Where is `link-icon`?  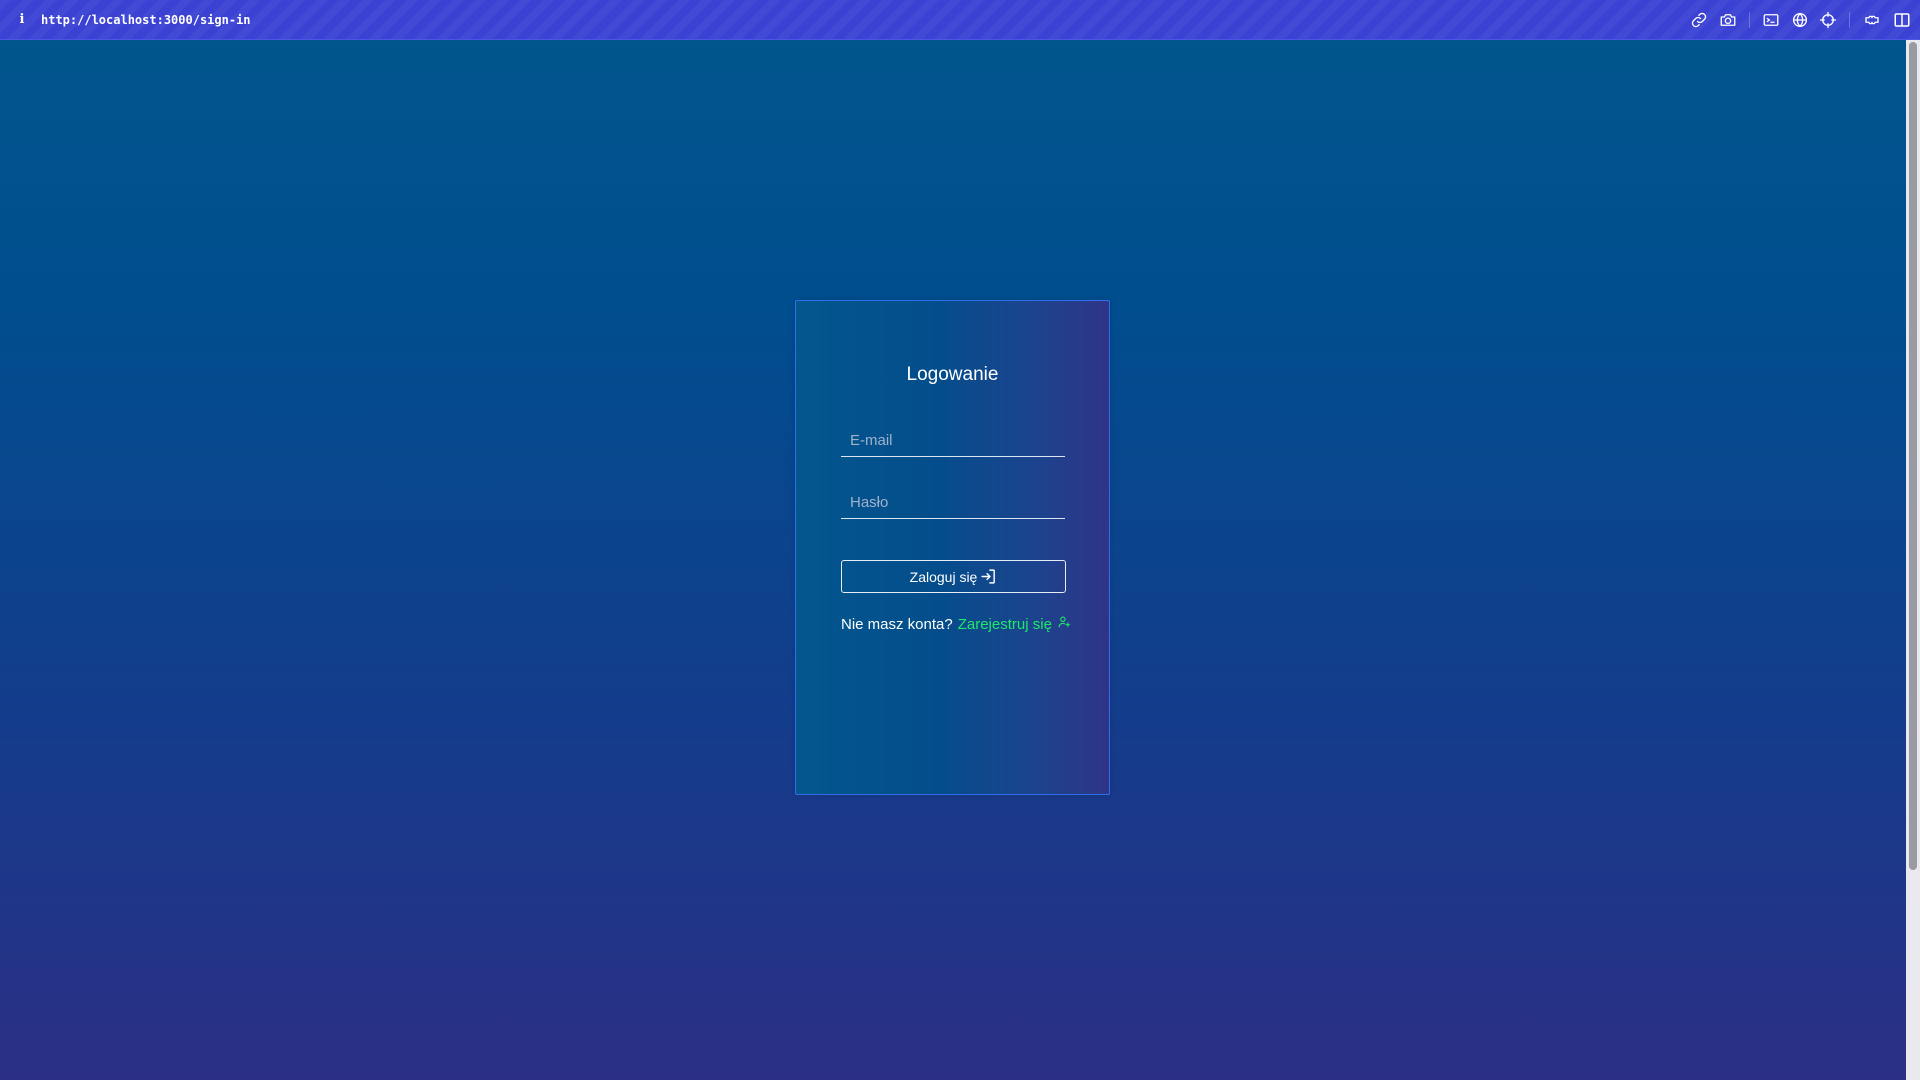
link-icon is located at coordinates (1699, 20).